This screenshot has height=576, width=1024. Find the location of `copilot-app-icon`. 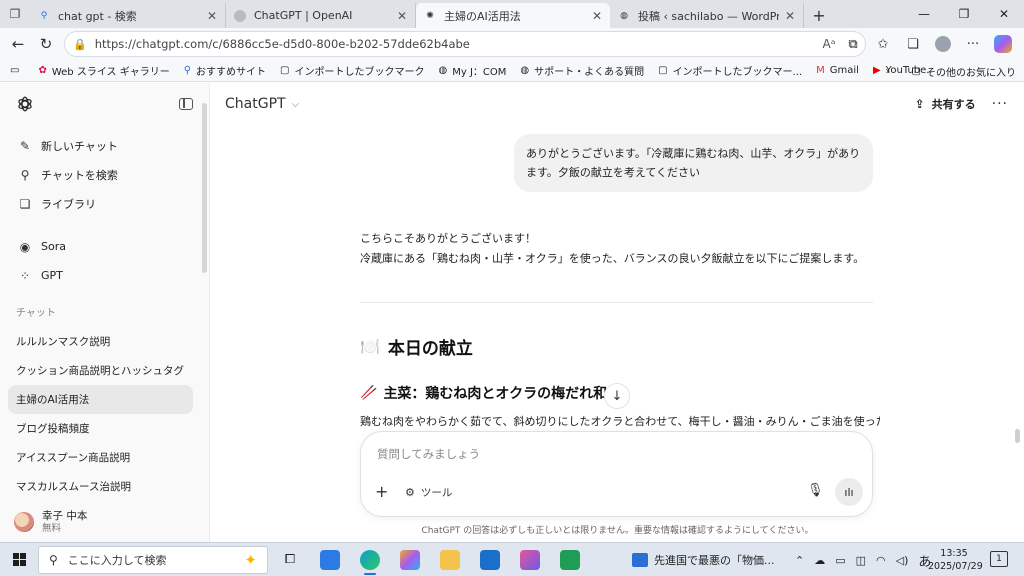

copilot-app-icon is located at coordinates (410, 559).